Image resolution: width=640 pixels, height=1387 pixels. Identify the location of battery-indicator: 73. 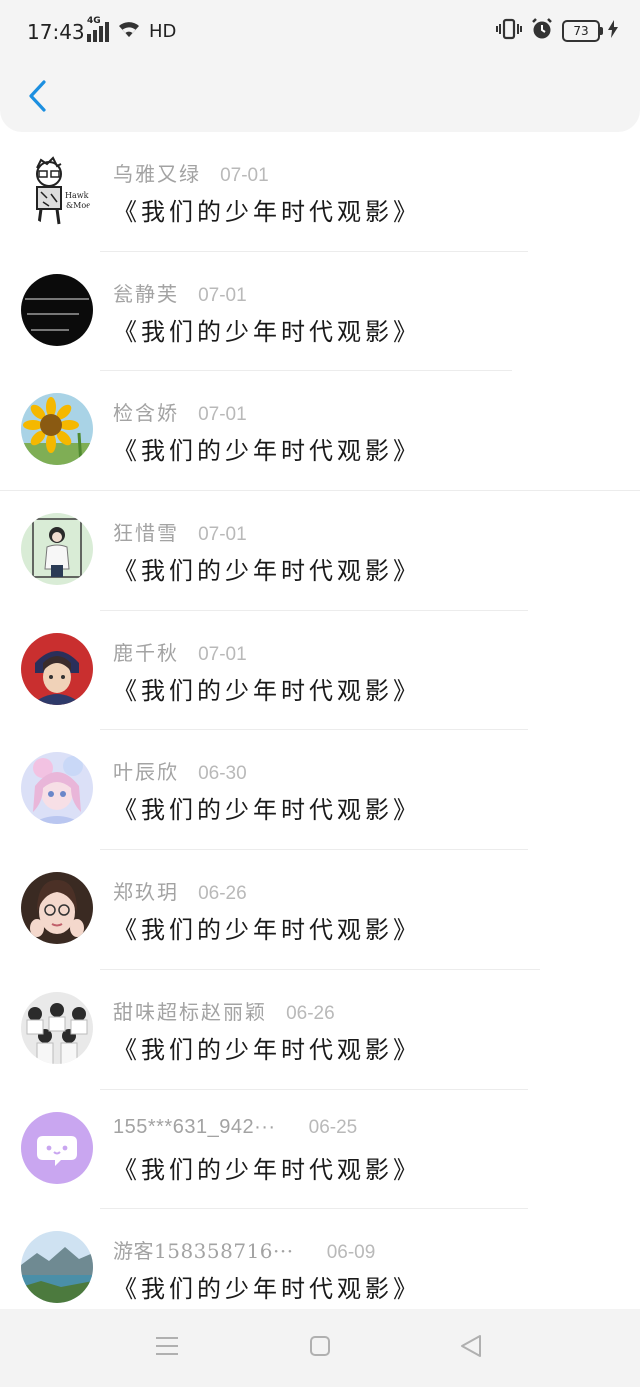
(582, 31).